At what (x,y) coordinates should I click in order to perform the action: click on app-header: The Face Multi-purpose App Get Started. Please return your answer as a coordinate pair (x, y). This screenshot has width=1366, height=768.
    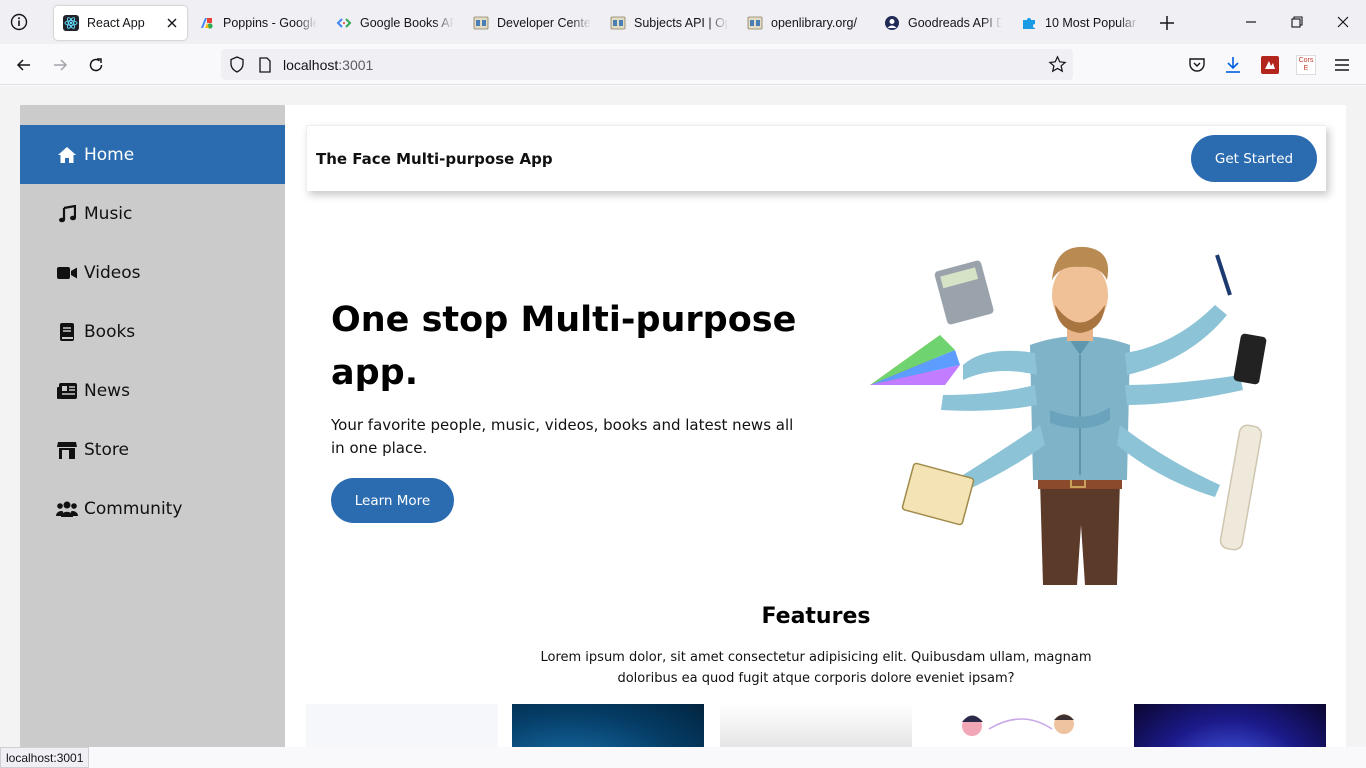
    Looking at the image, I should click on (816, 158).